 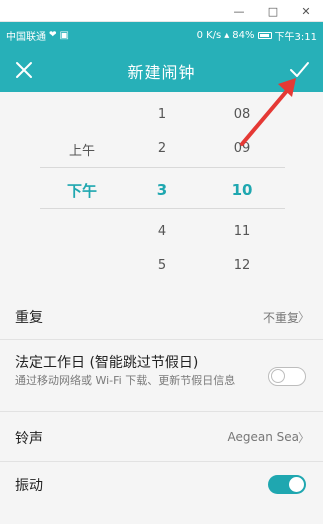 I want to click on vibrate-row: 振动, so click(x=161, y=485).